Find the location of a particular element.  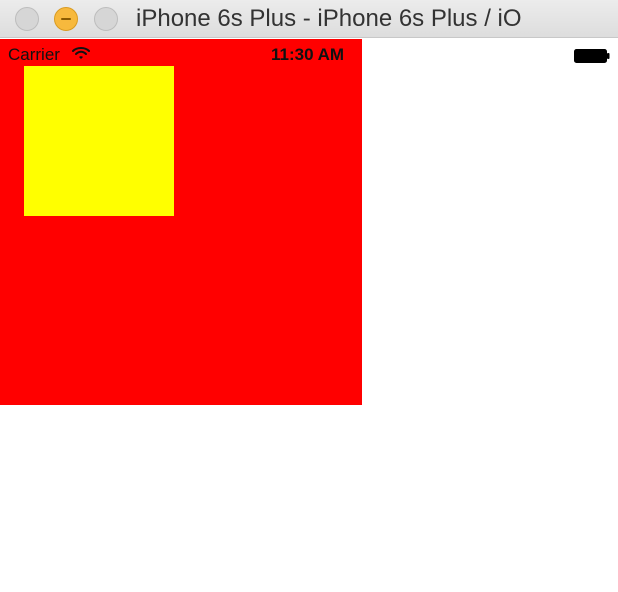

window-titlebar: iPhone 6s Plus - iPhone 6s Plus / iO is located at coordinates (309, 19).